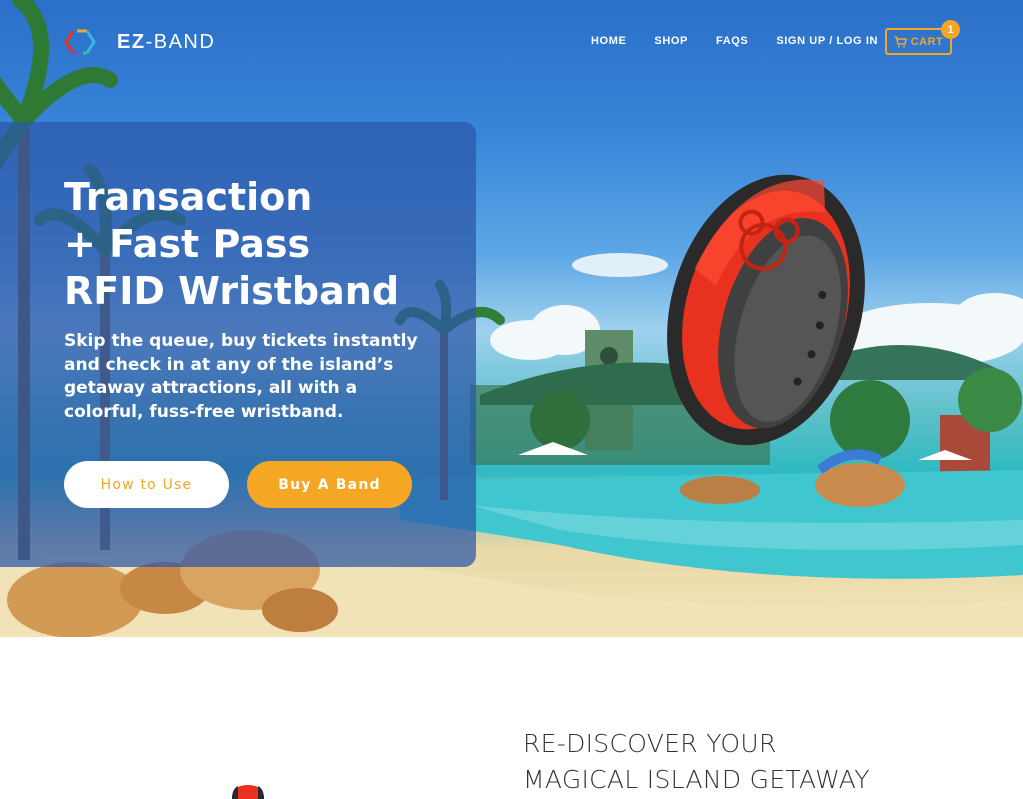 Image resolution: width=1023 pixels, height=799 pixels. Describe the element at coordinates (696, 779) in the screenshot. I see `section-heading-line-2: MAGICAL ISLAND GETAWAY` at that location.